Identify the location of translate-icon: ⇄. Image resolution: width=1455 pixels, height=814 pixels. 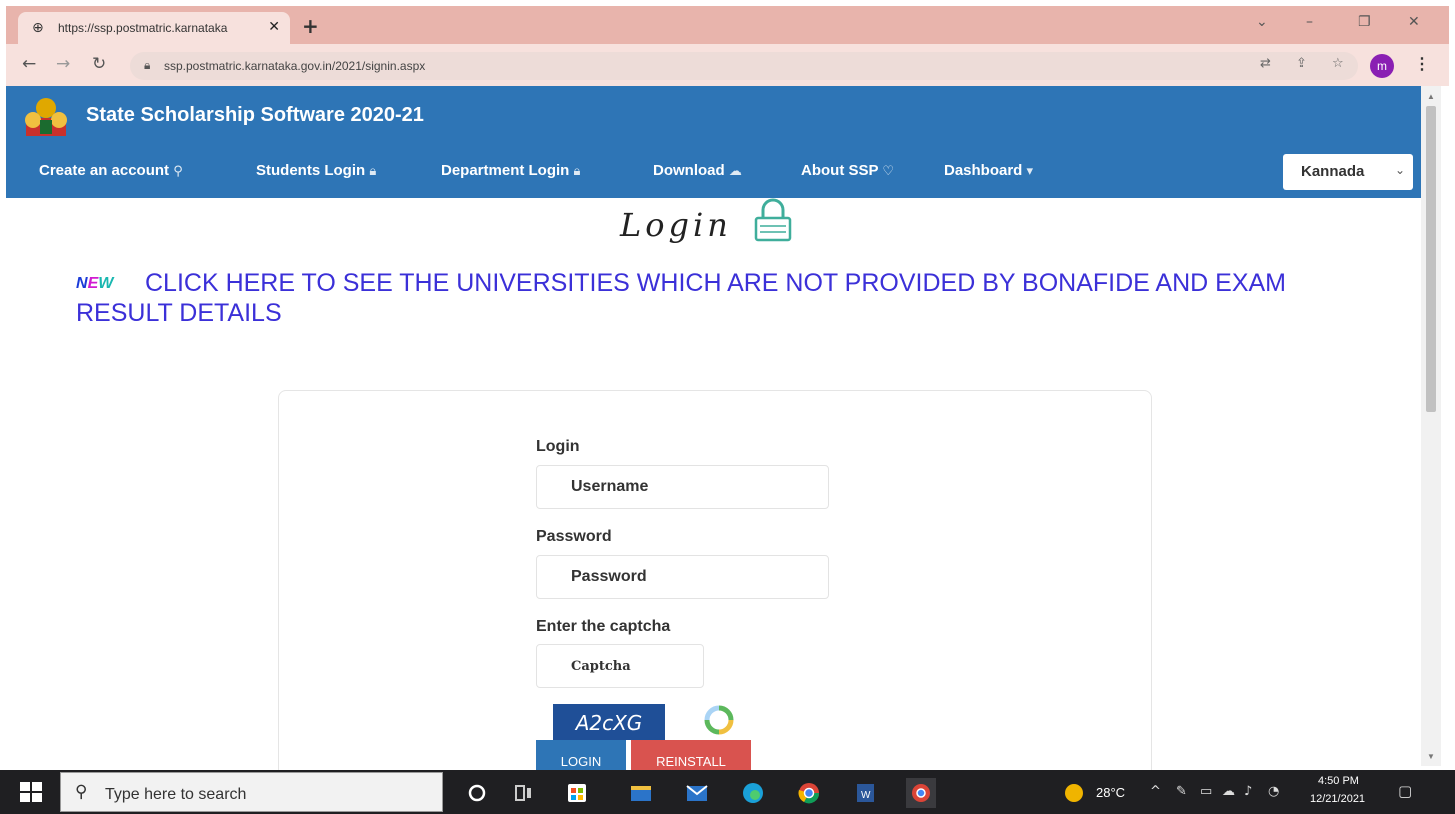
(1265, 63).